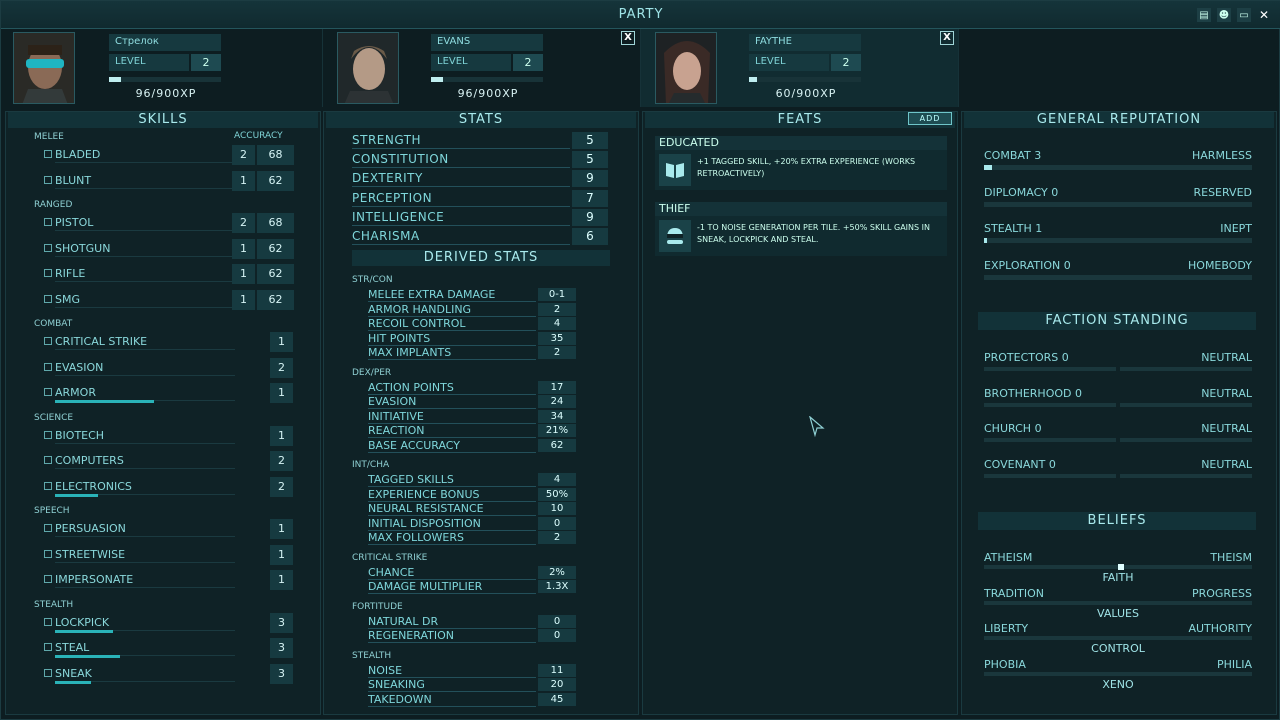 This screenshot has height=720, width=1280. Describe the element at coordinates (473, 416) in the screenshot. I see `derived-stat-row: INITIATIVE 34` at that location.